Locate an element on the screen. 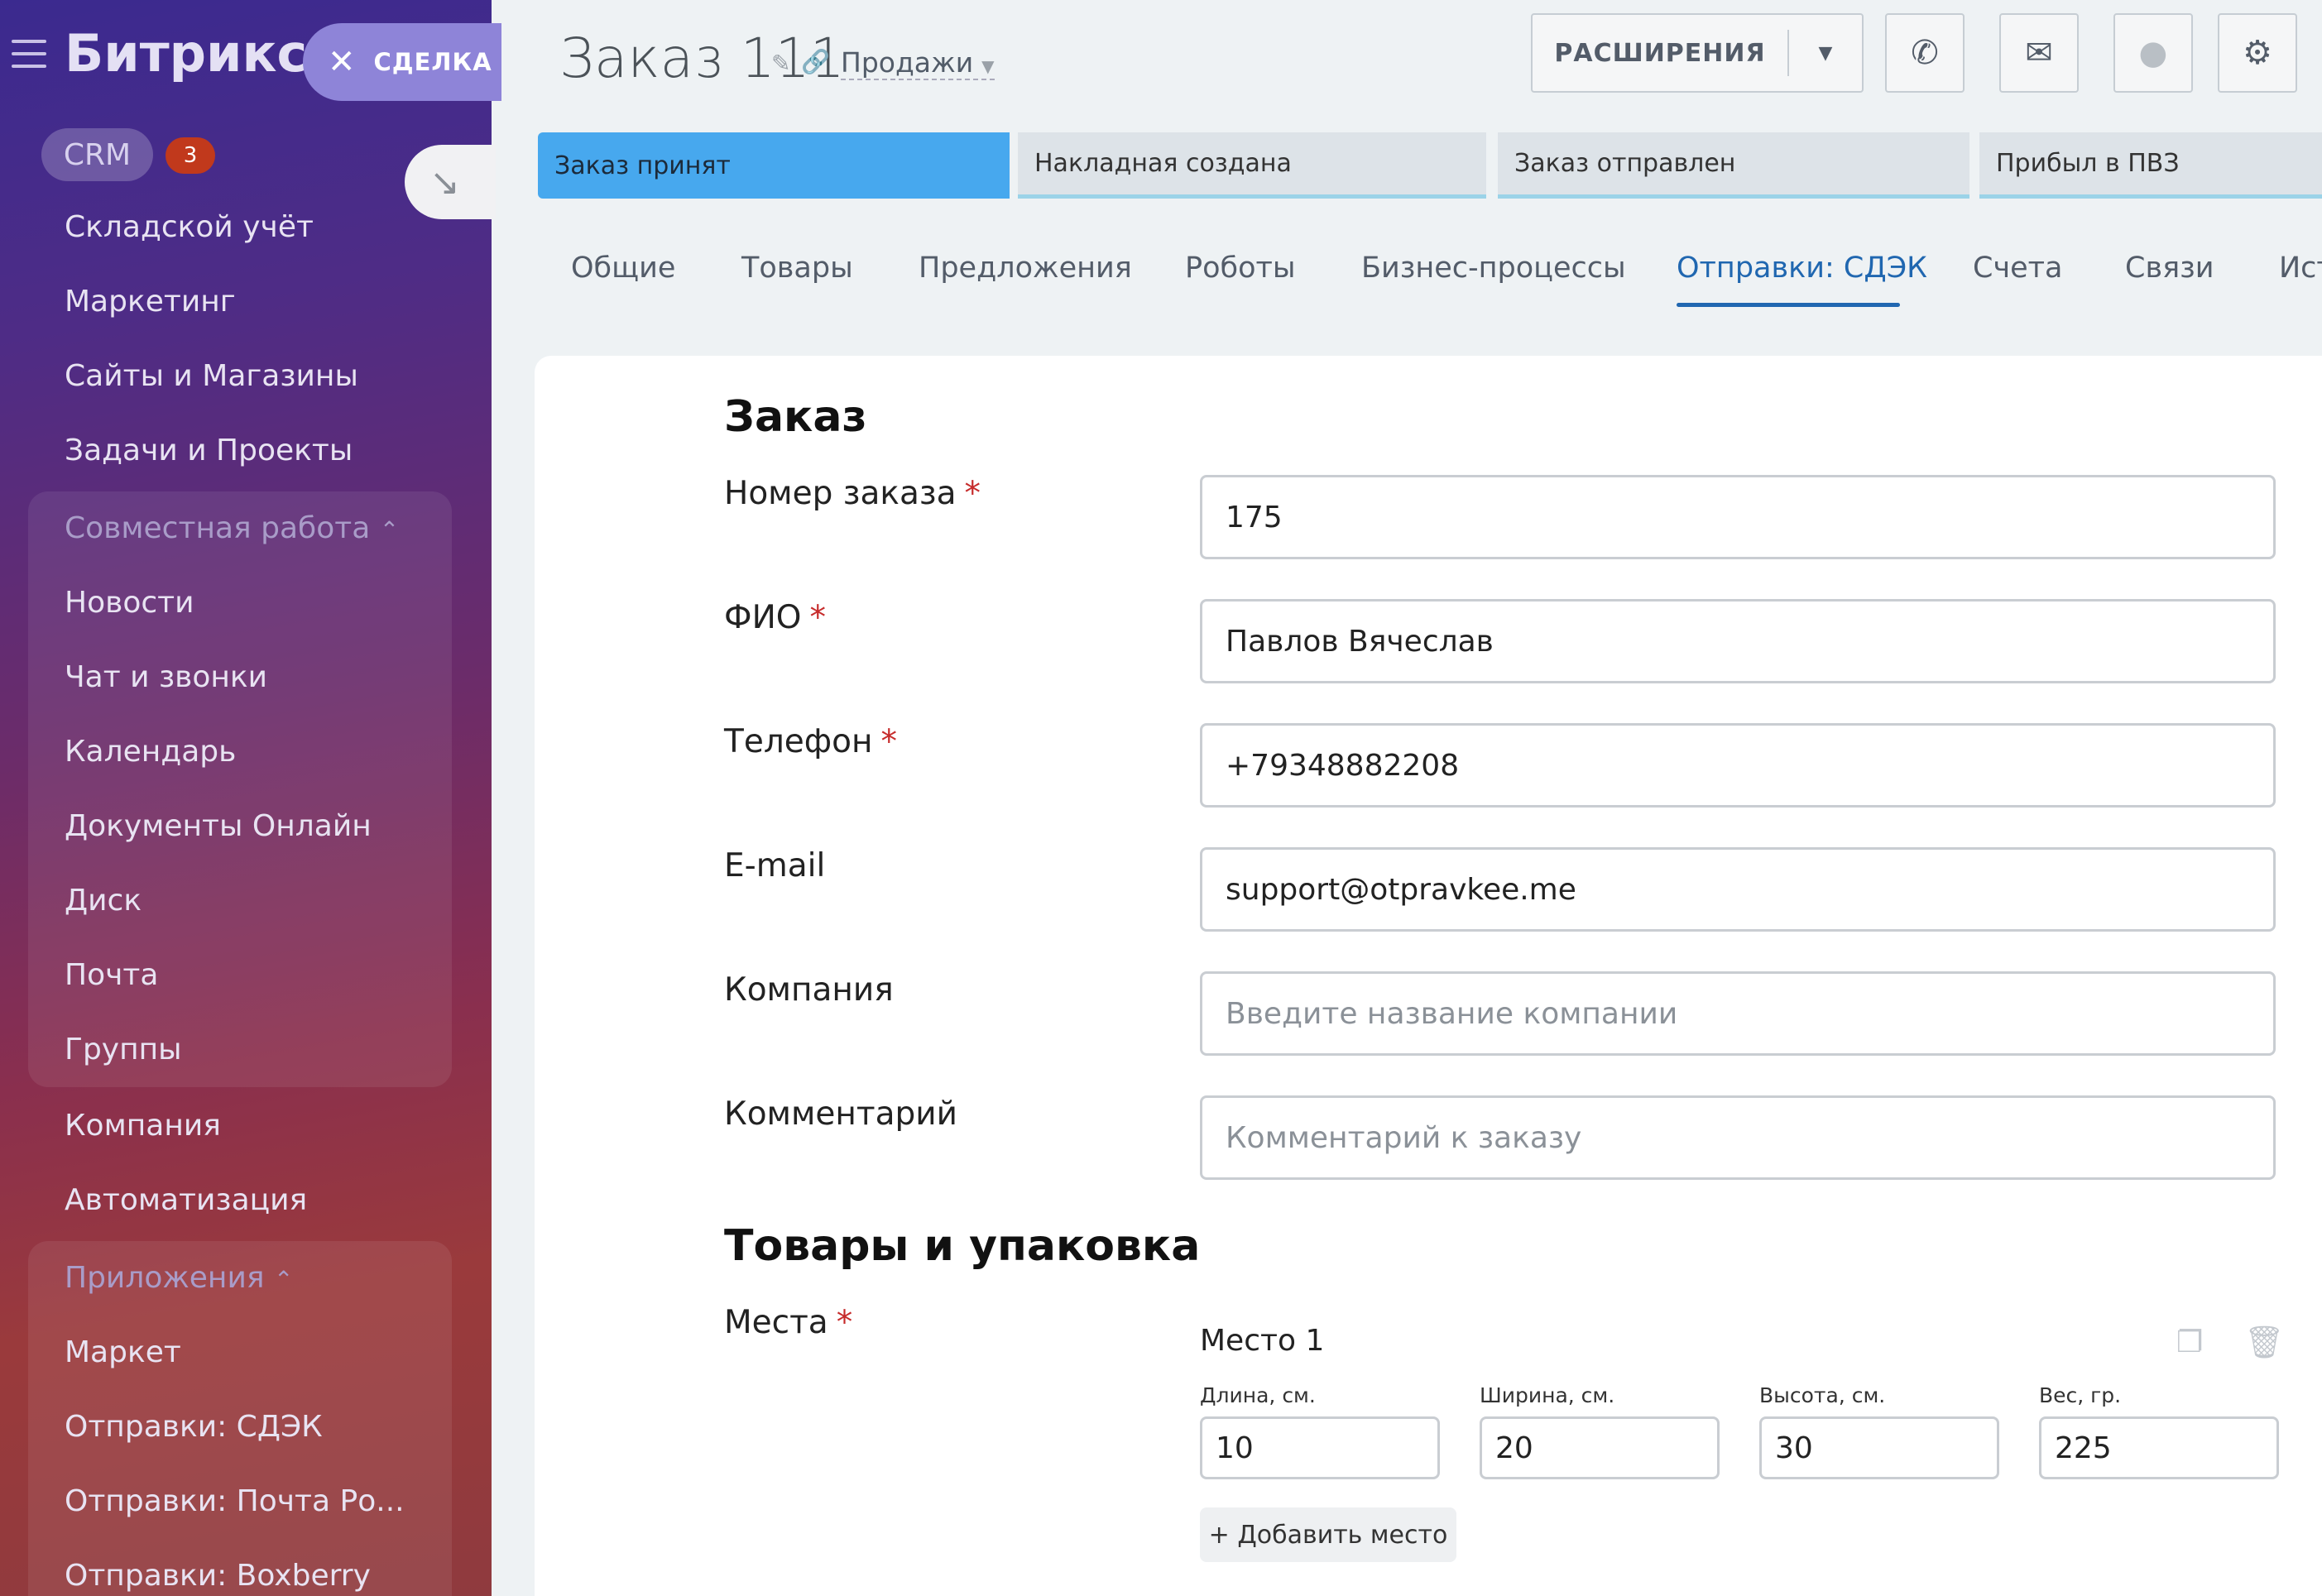 The width and height of the screenshot is (2322, 1596). order-number-input is located at coordinates (1738, 517).